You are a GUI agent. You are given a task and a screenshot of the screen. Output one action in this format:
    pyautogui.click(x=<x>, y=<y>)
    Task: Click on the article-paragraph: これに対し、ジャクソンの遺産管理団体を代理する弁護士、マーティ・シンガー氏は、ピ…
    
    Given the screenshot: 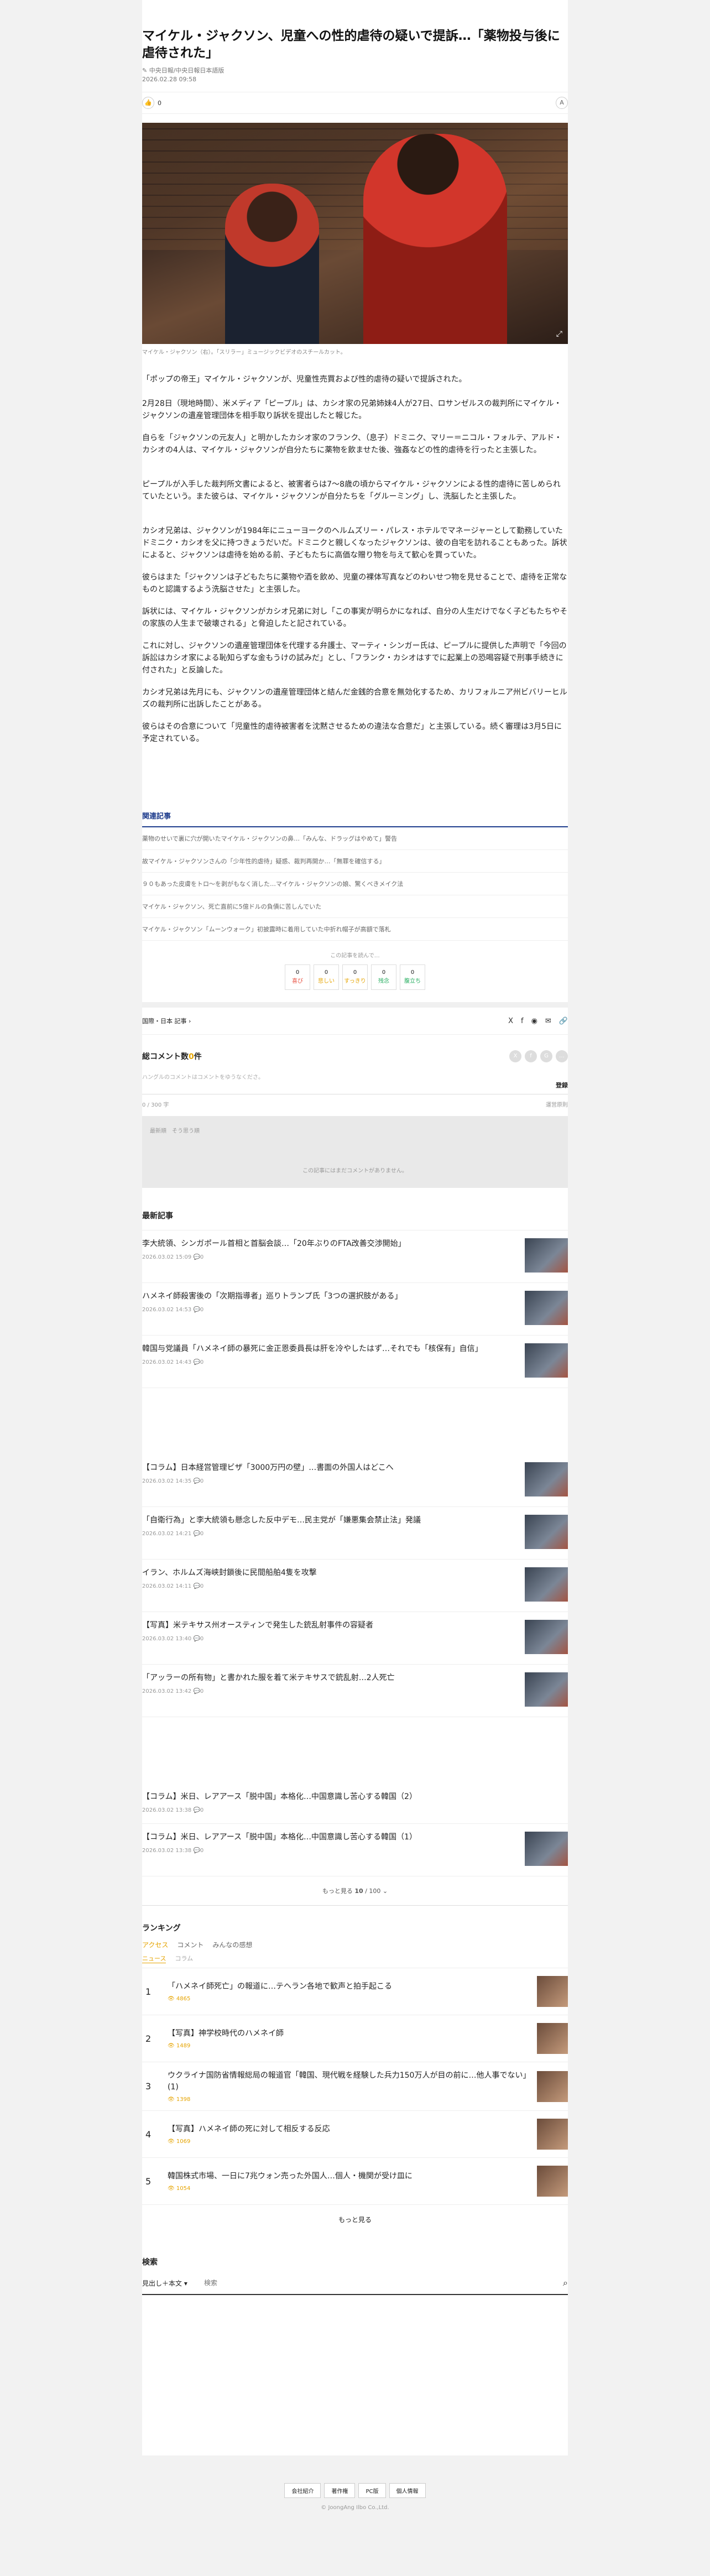 What is the action you would take?
    pyautogui.click(x=354, y=658)
    